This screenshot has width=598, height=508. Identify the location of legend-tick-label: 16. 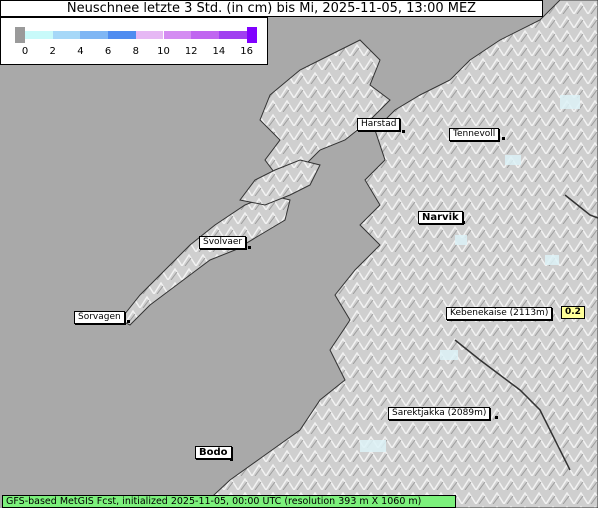
(246, 51).